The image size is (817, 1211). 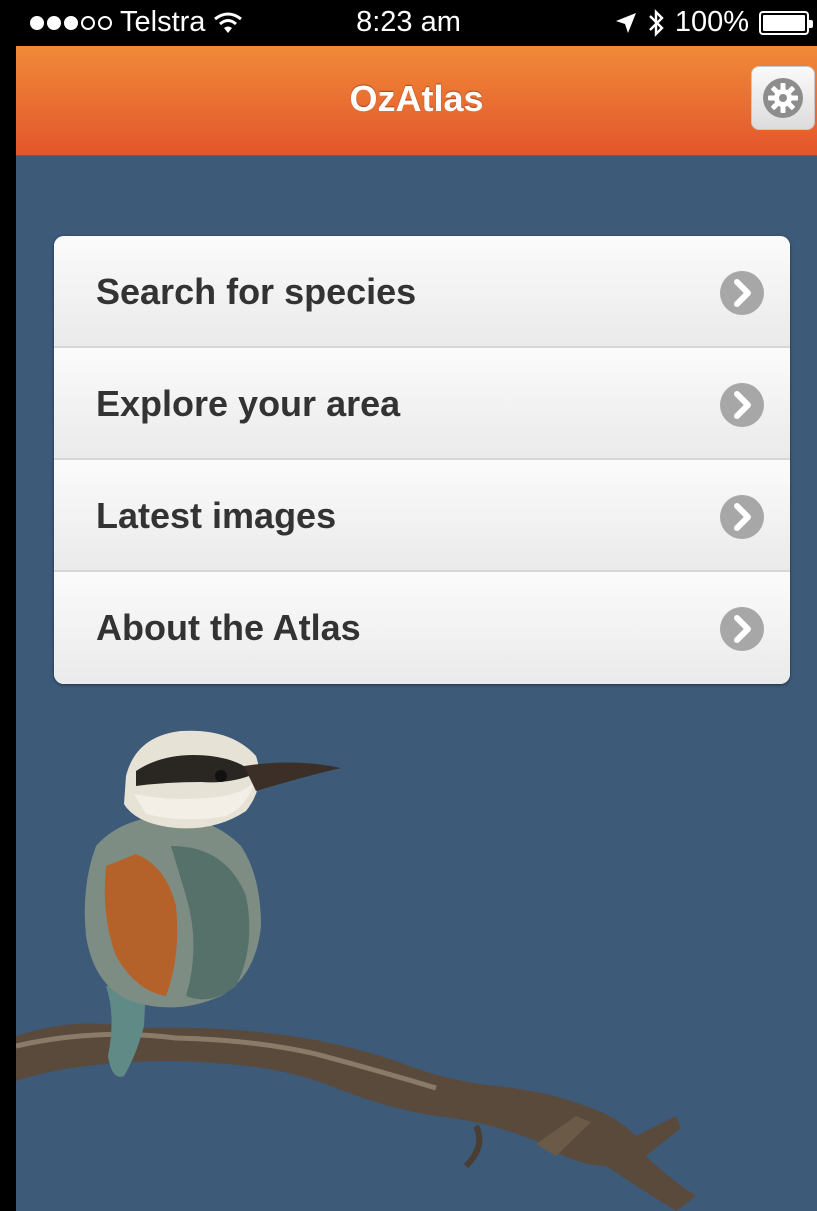 What do you see at coordinates (256, 291) in the screenshot?
I see `menu-item-label: Search for species` at bounding box center [256, 291].